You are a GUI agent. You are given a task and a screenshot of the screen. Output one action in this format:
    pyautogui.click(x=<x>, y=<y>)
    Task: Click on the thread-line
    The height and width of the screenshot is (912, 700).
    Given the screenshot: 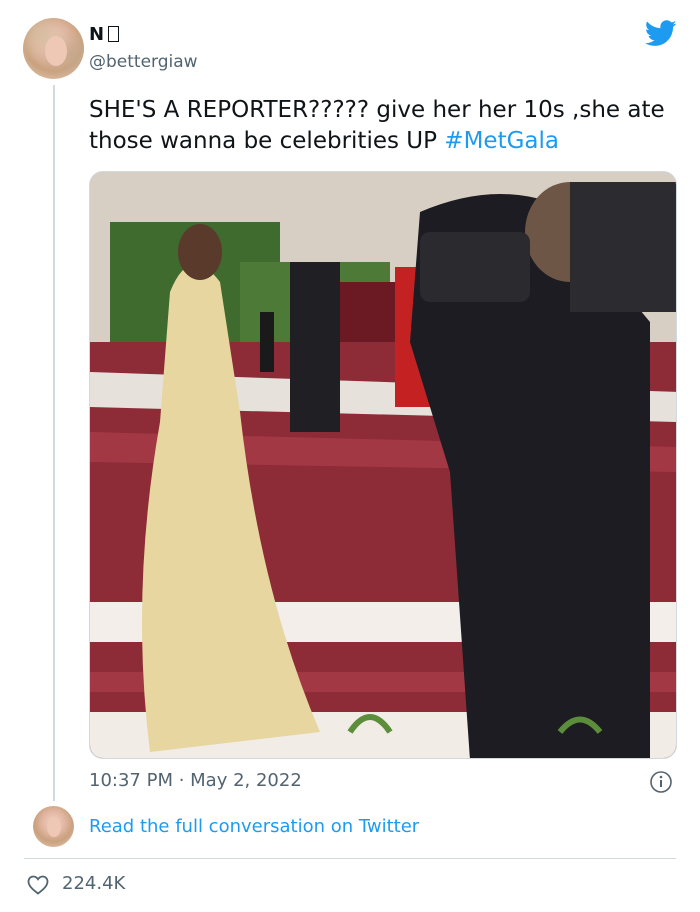 What is the action you would take?
    pyautogui.click(x=54, y=443)
    